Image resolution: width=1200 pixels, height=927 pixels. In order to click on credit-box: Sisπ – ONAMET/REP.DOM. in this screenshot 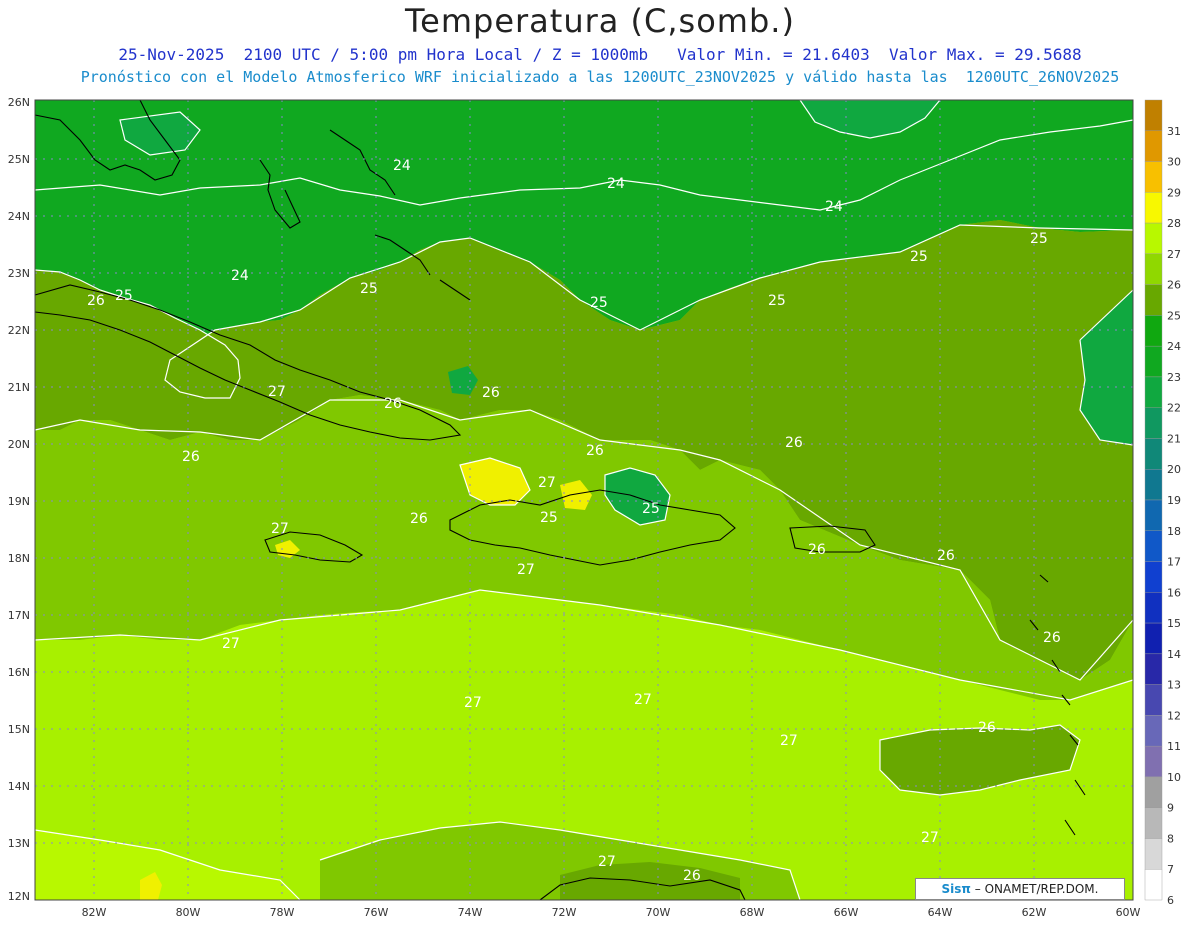, I will do `click(1020, 889)`.